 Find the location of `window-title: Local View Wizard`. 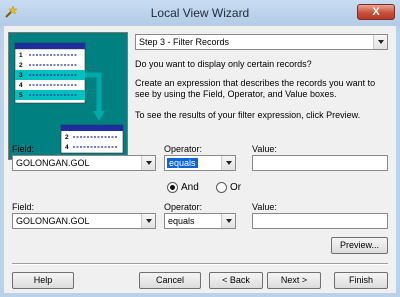

window-title: Local View Wizard is located at coordinates (200, 13).